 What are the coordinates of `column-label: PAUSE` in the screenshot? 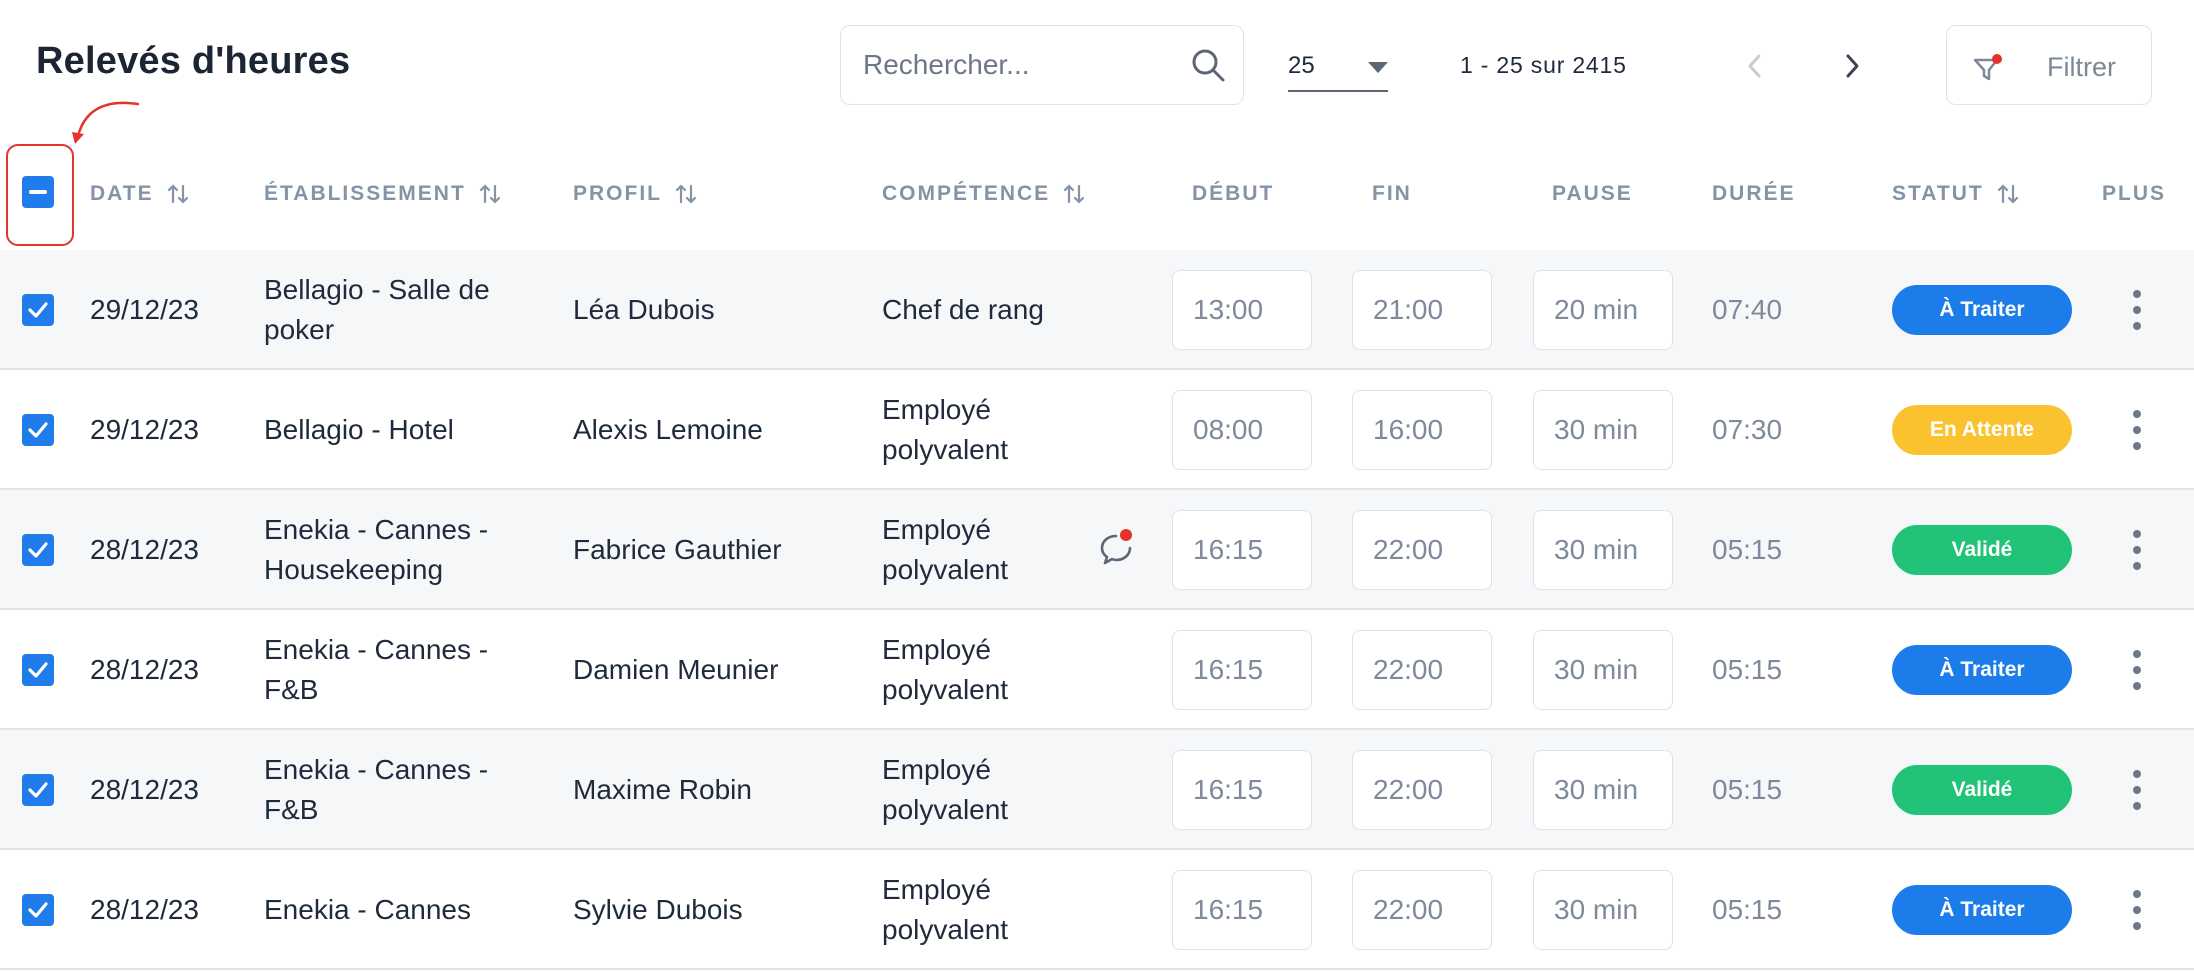 It's located at (1592, 193).